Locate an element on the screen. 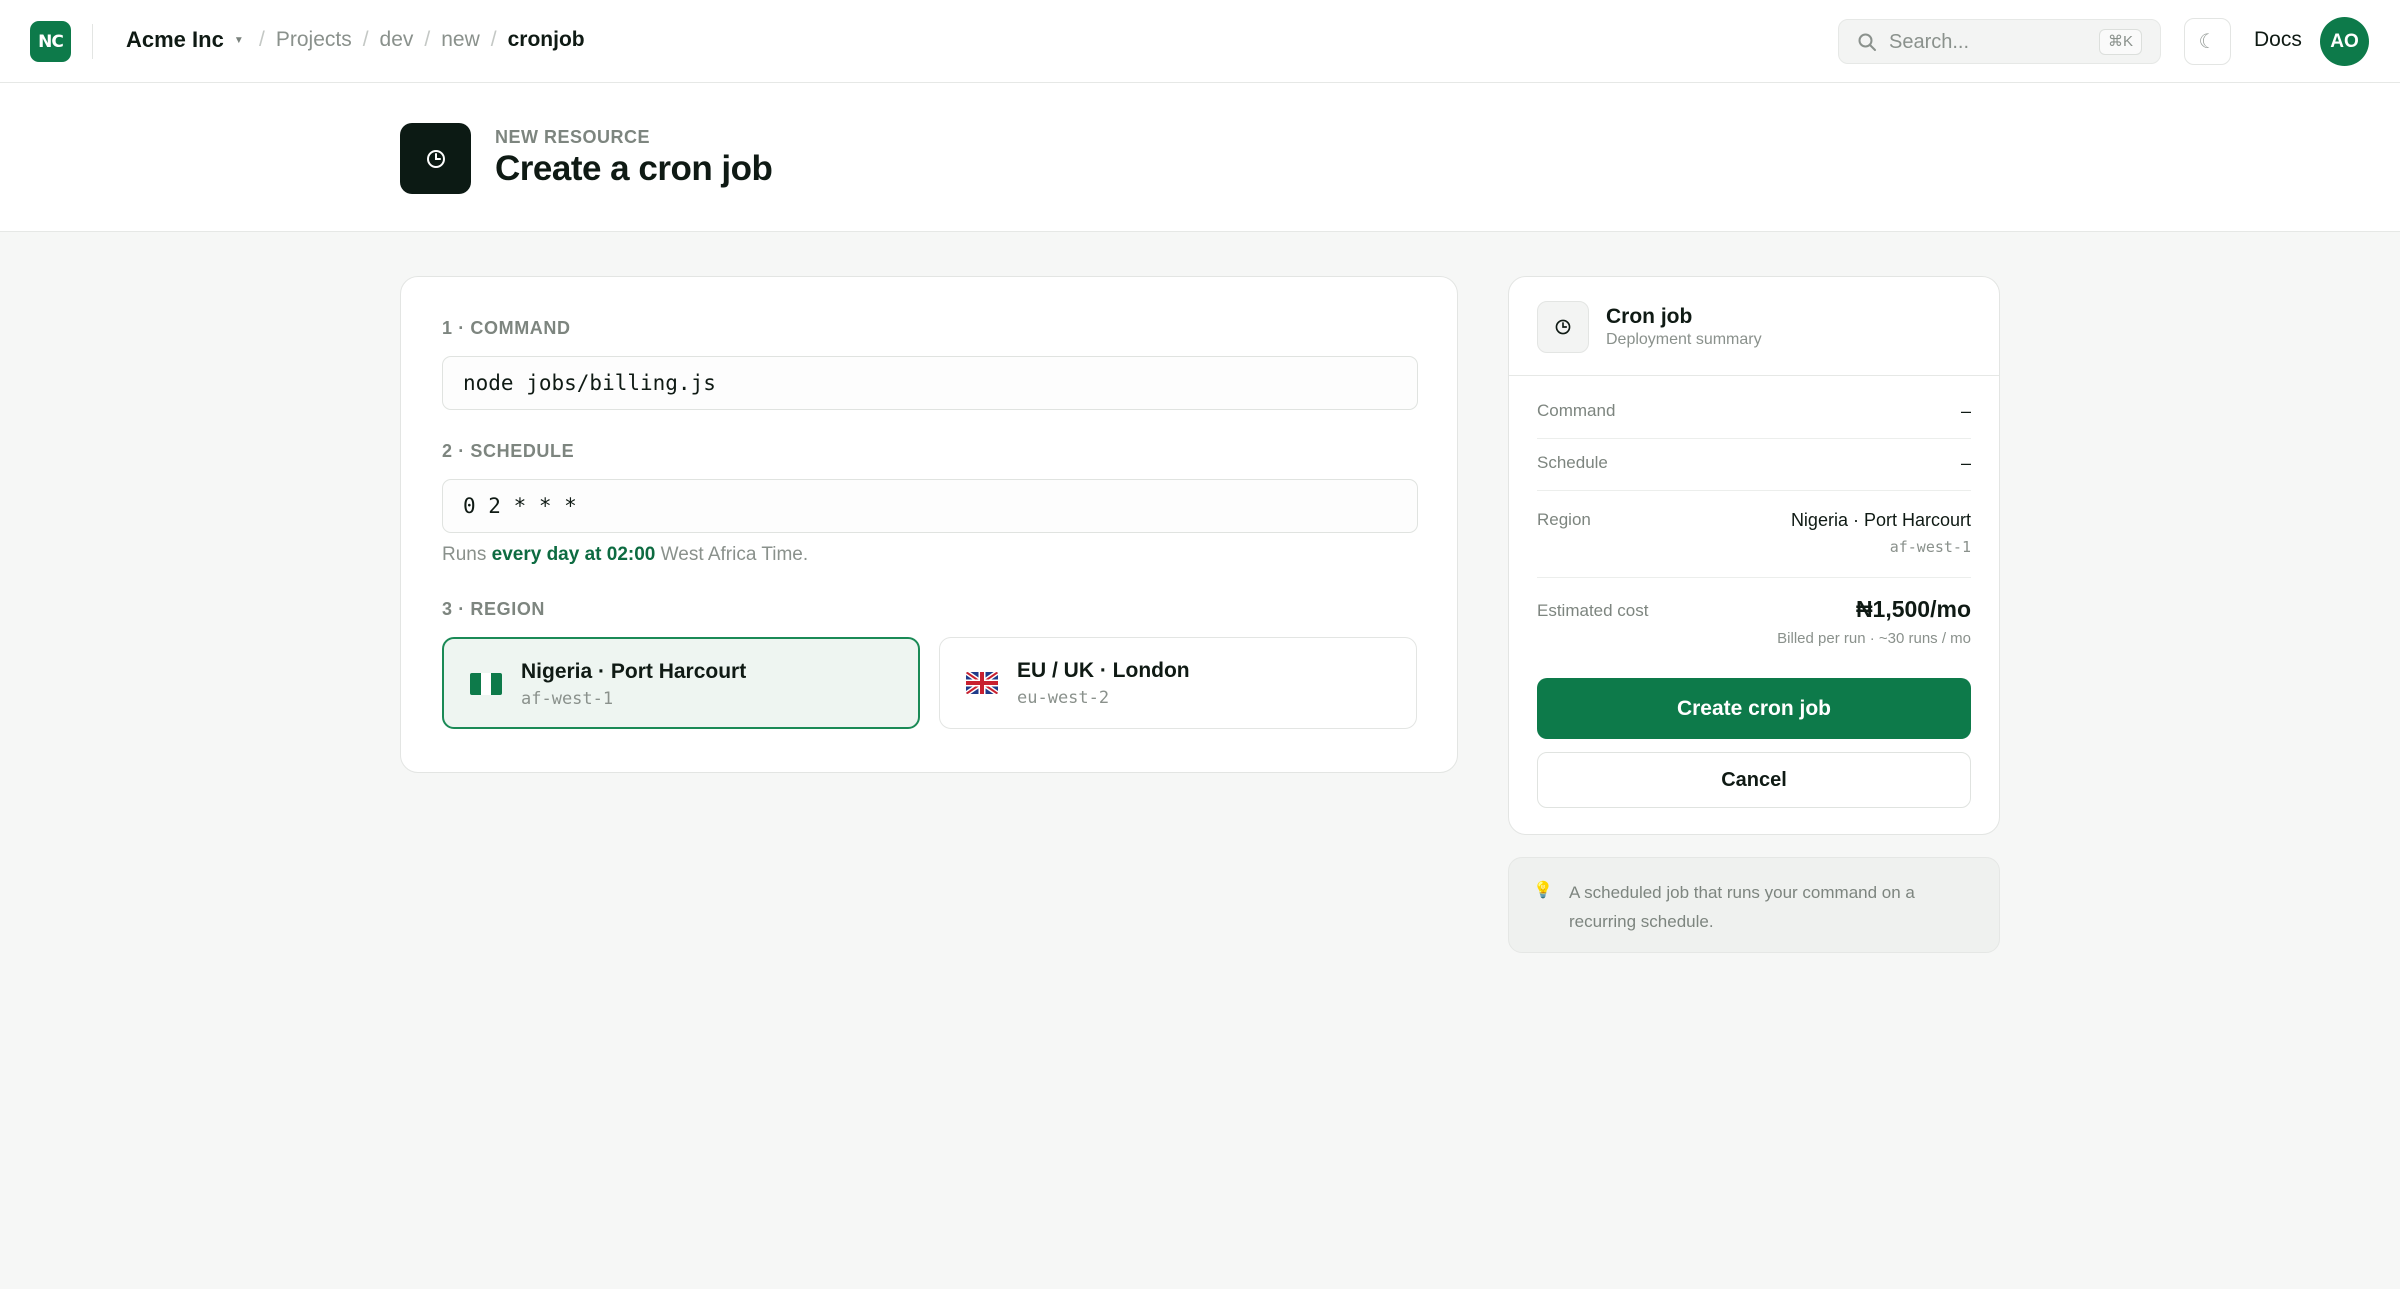 The height and width of the screenshot is (1289, 2400). moon-icon: ☾ is located at coordinates (2207, 42).